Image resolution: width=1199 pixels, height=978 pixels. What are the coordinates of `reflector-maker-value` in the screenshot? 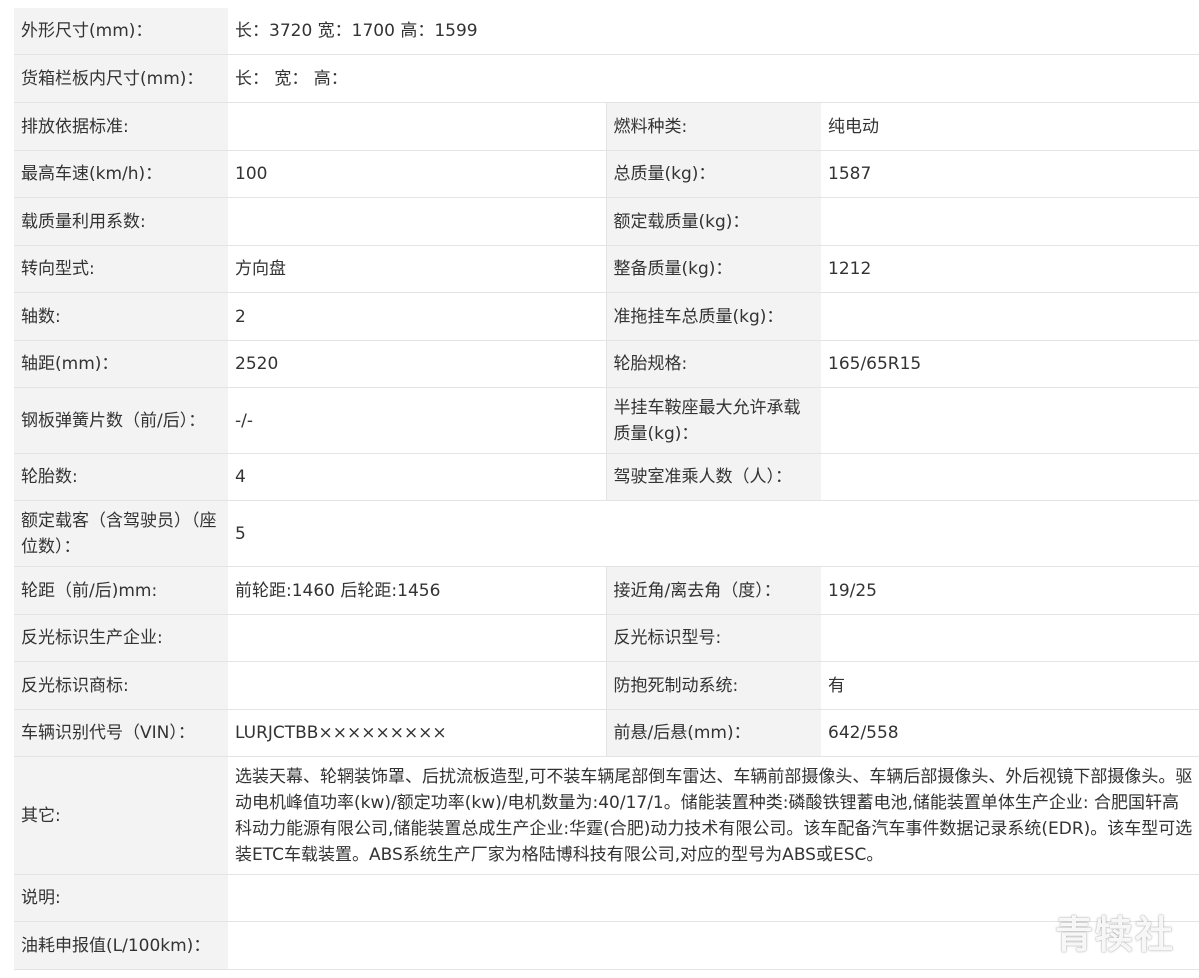 It's located at (417, 638).